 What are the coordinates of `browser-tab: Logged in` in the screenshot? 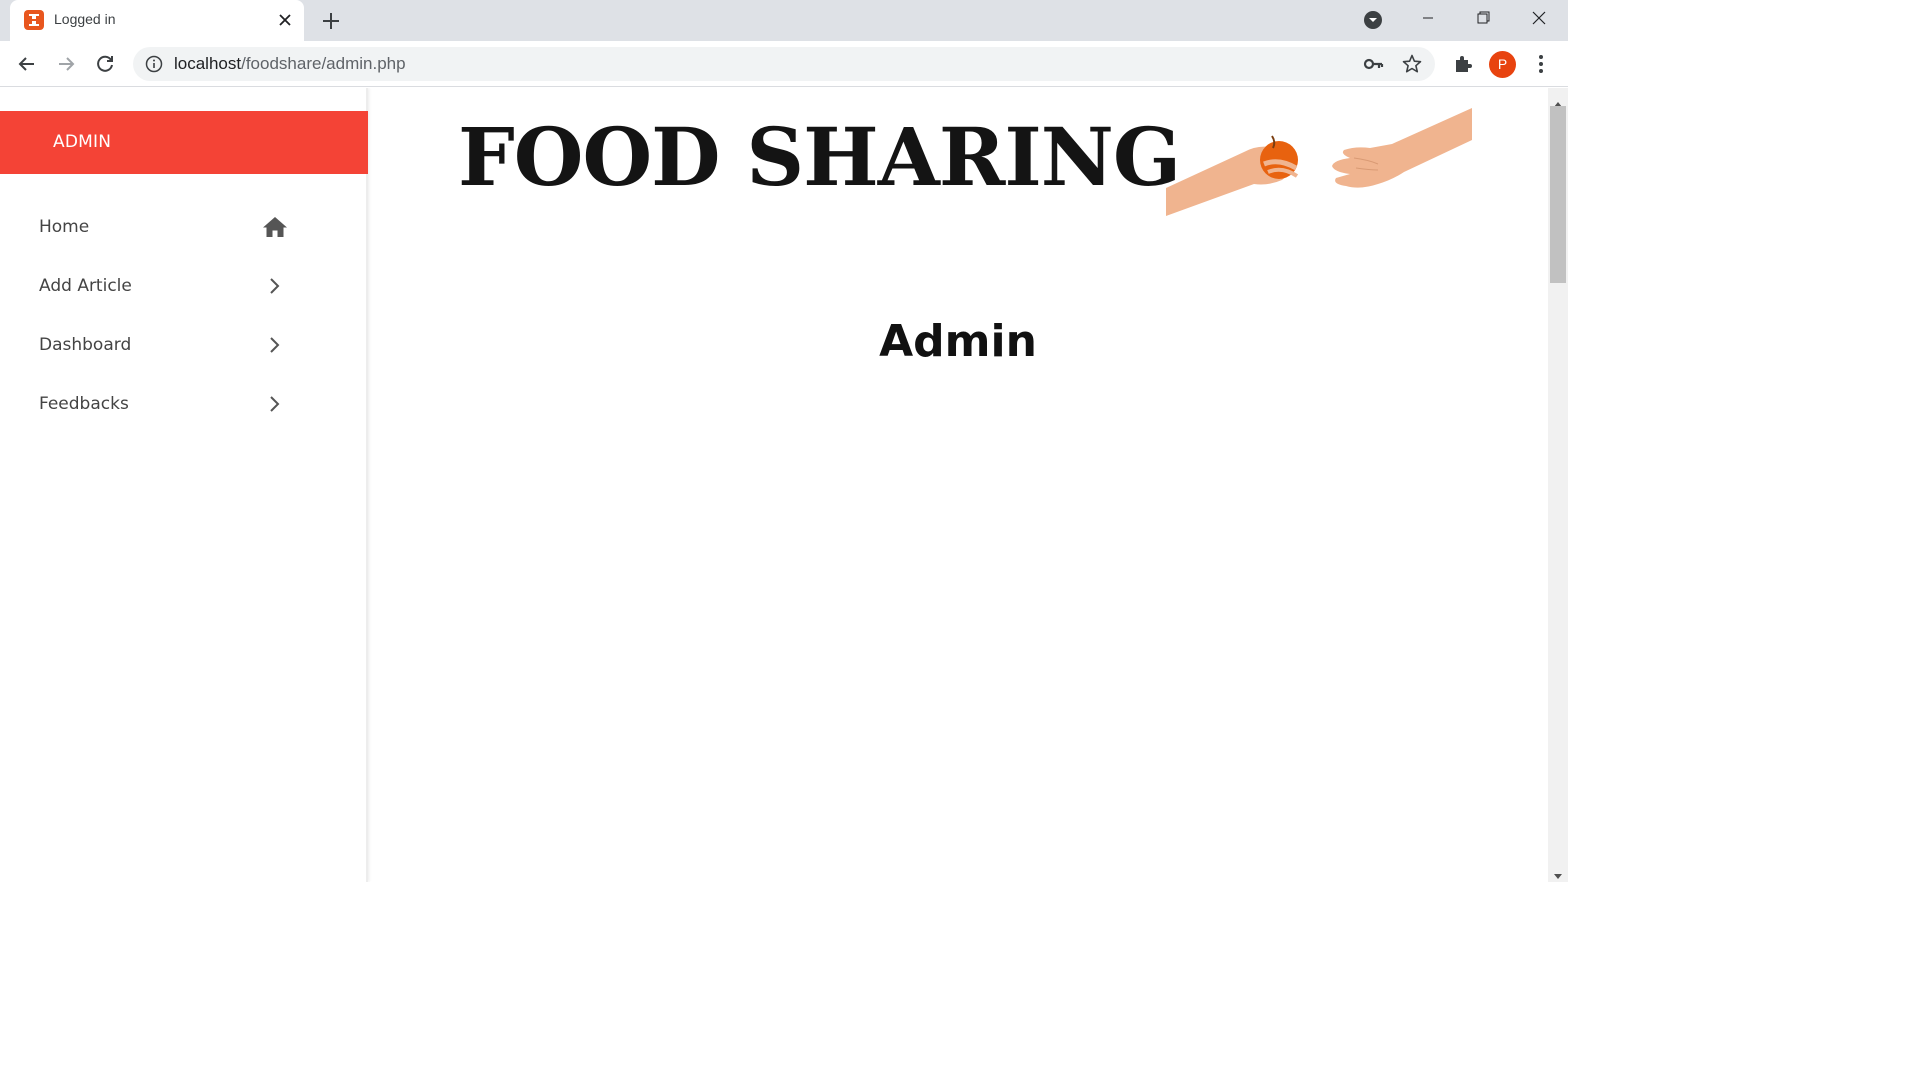 It's located at (157, 20).